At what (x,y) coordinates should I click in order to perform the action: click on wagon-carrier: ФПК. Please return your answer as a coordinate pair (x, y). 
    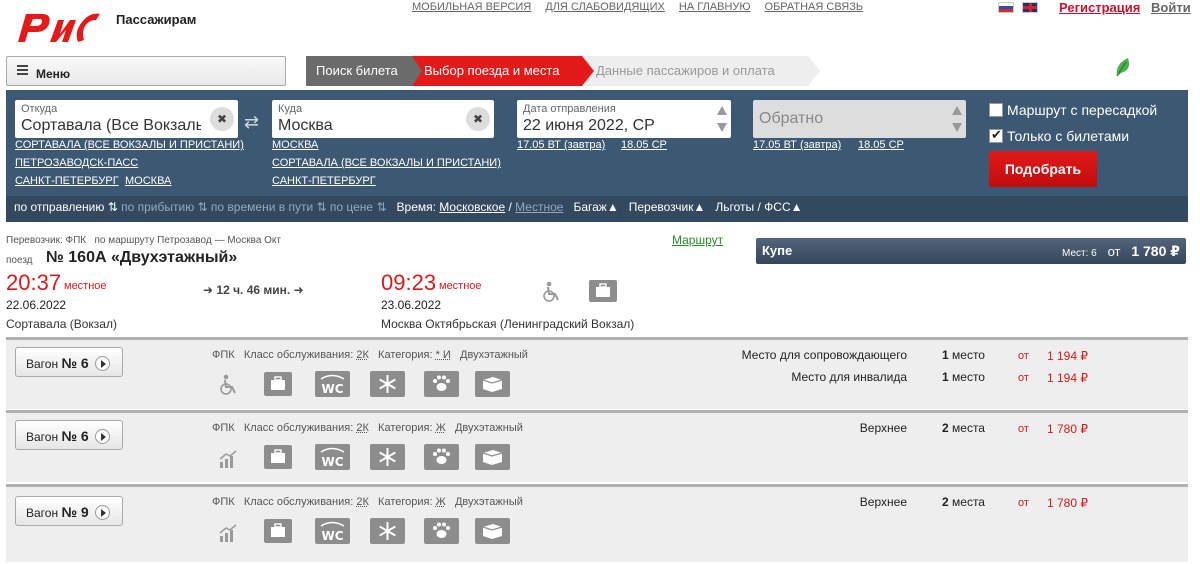
    Looking at the image, I should click on (223, 355).